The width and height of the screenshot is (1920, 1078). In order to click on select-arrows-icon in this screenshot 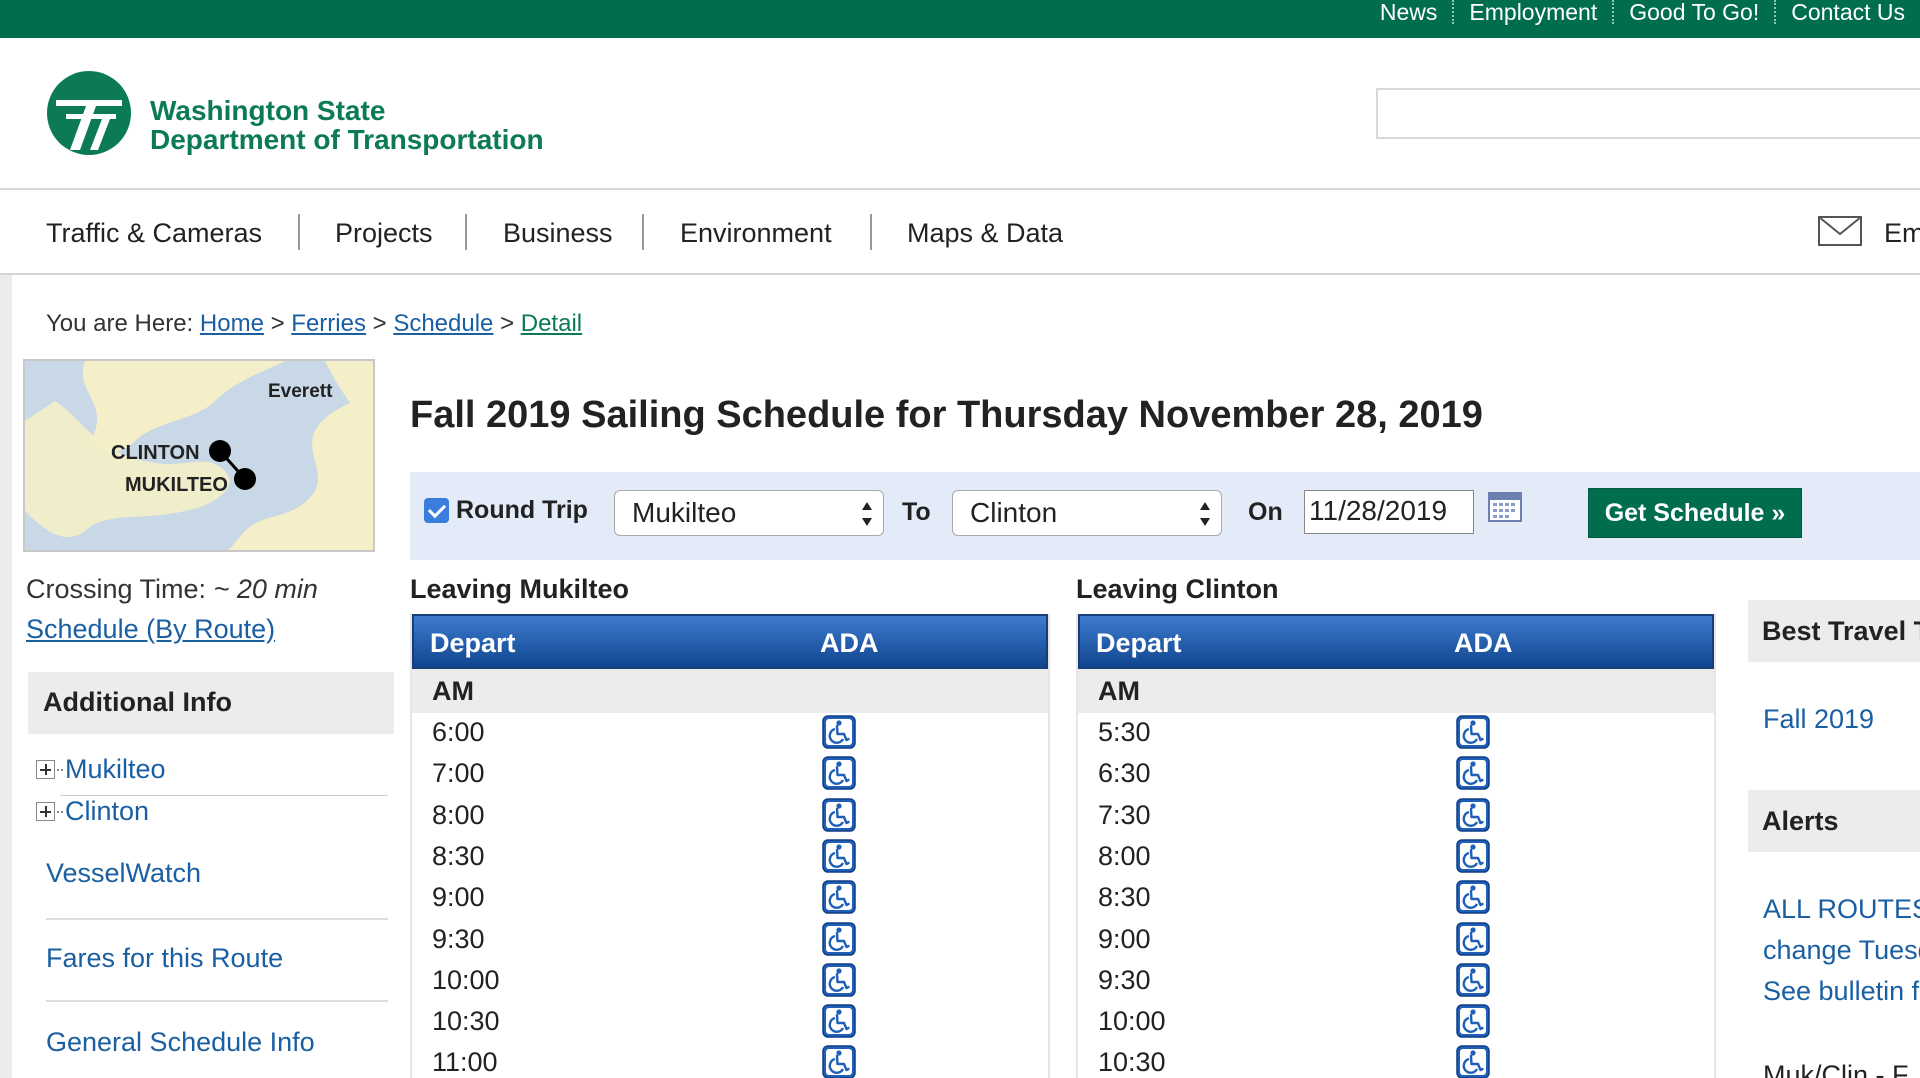, I will do `click(867, 514)`.